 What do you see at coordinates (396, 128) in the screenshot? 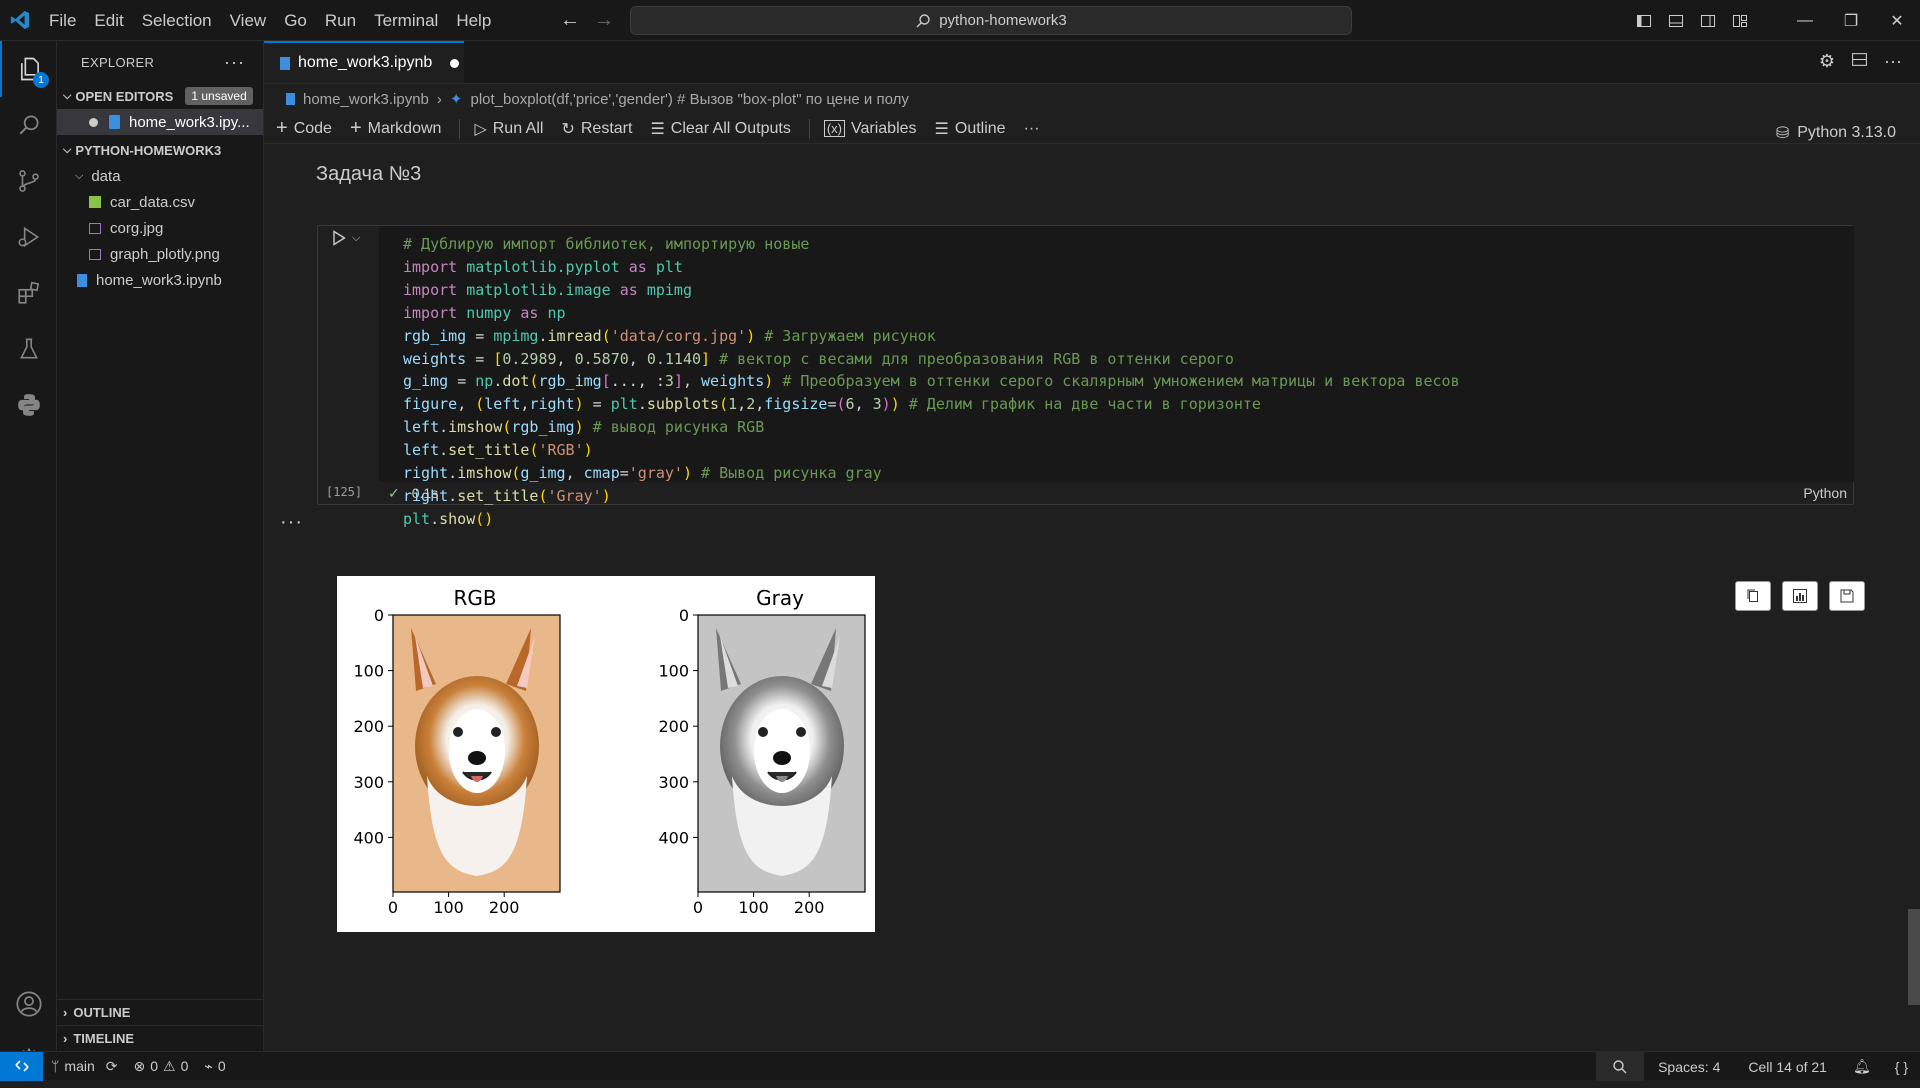
I see `add-markdown-button: + Markdown` at bounding box center [396, 128].